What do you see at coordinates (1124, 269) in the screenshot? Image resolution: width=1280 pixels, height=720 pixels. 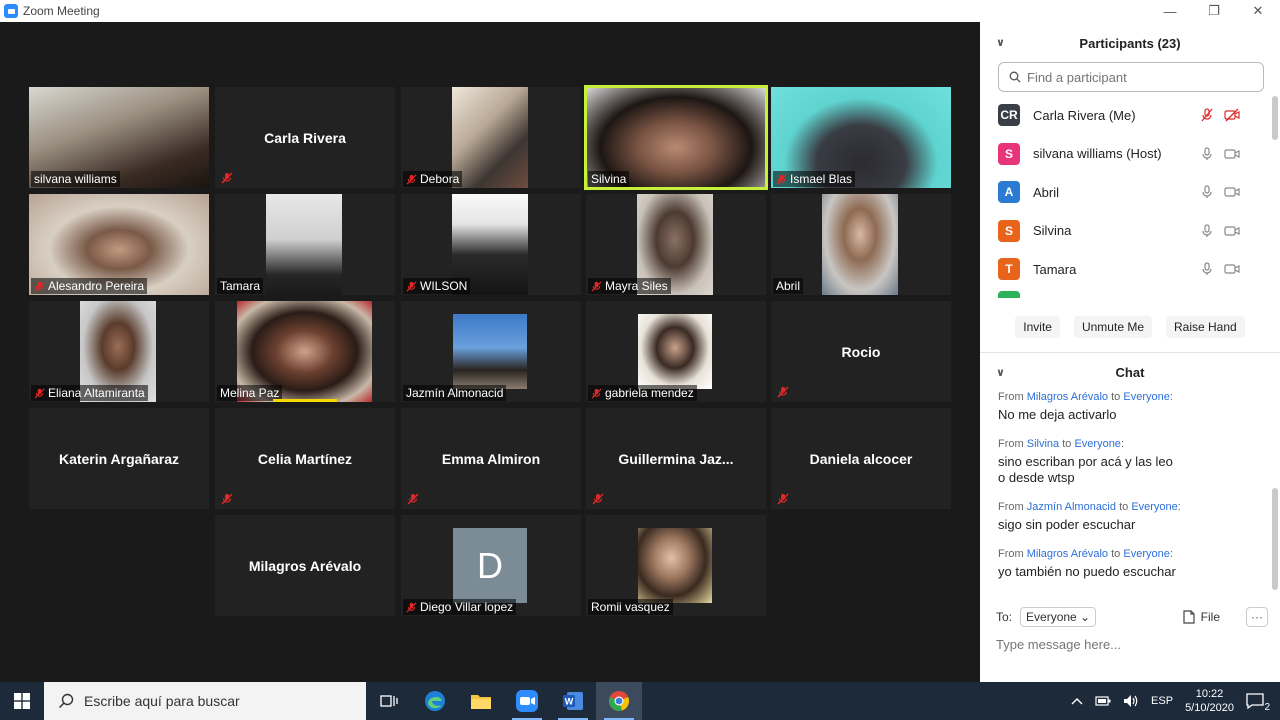 I see `participant-row: T Tamara` at bounding box center [1124, 269].